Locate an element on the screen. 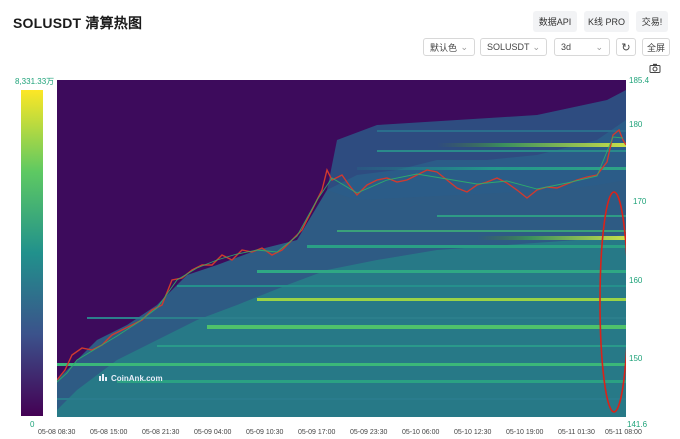 This screenshot has width=680, height=439. coinank-watermark: CoinAnk.com is located at coordinates (130, 378).